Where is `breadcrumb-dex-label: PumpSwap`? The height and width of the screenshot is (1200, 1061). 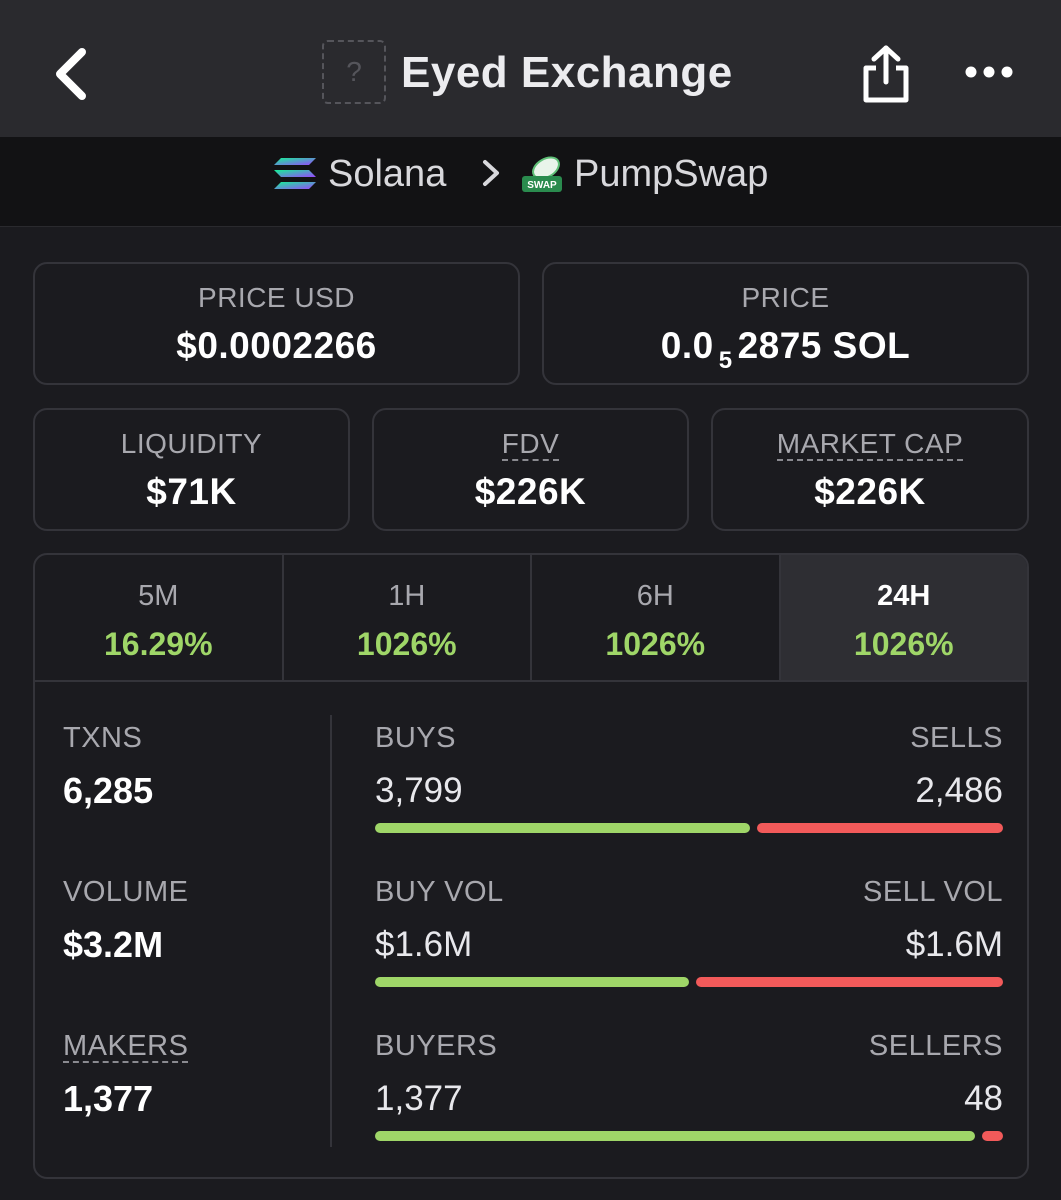
breadcrumb-dex-label: PumpSwap is located at coordinates (671, 173).